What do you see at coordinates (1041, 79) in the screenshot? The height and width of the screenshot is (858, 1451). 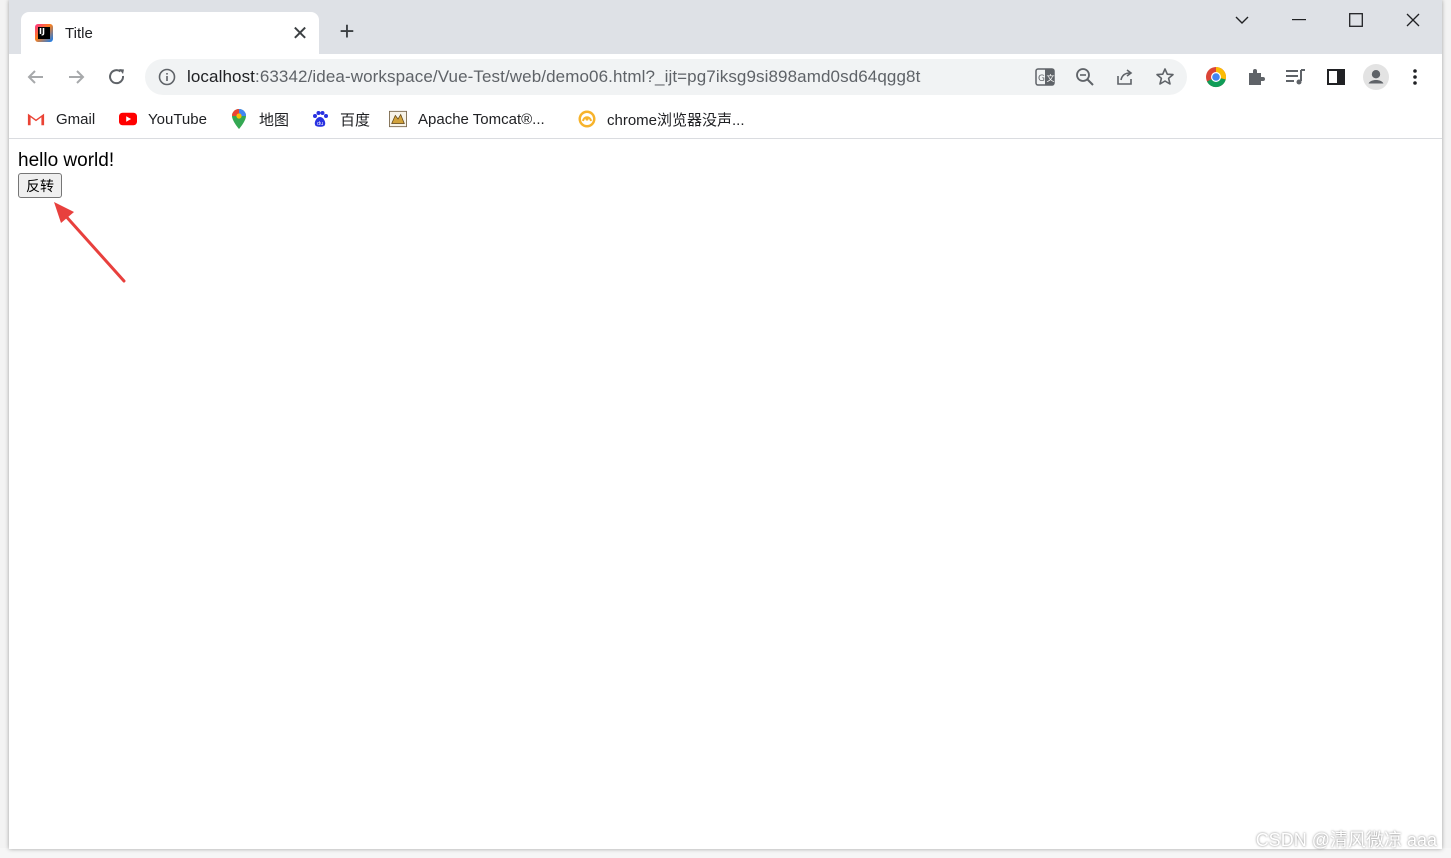 I see `svg-text: G` at bounding box center [1041, 79].